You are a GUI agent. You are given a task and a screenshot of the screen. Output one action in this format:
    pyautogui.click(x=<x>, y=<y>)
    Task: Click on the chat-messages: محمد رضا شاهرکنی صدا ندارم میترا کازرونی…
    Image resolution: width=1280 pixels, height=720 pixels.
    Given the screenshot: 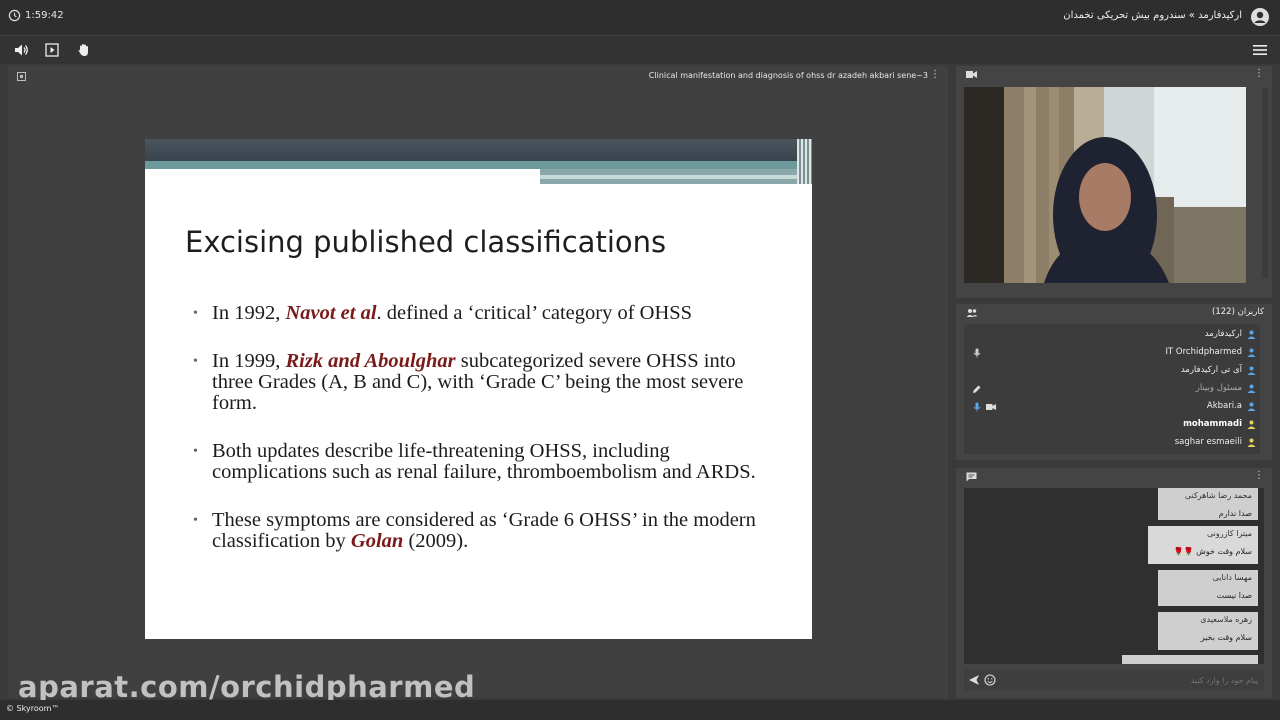 What is the action you would take?
    pyautogui.click(x=1114, y=576)
    